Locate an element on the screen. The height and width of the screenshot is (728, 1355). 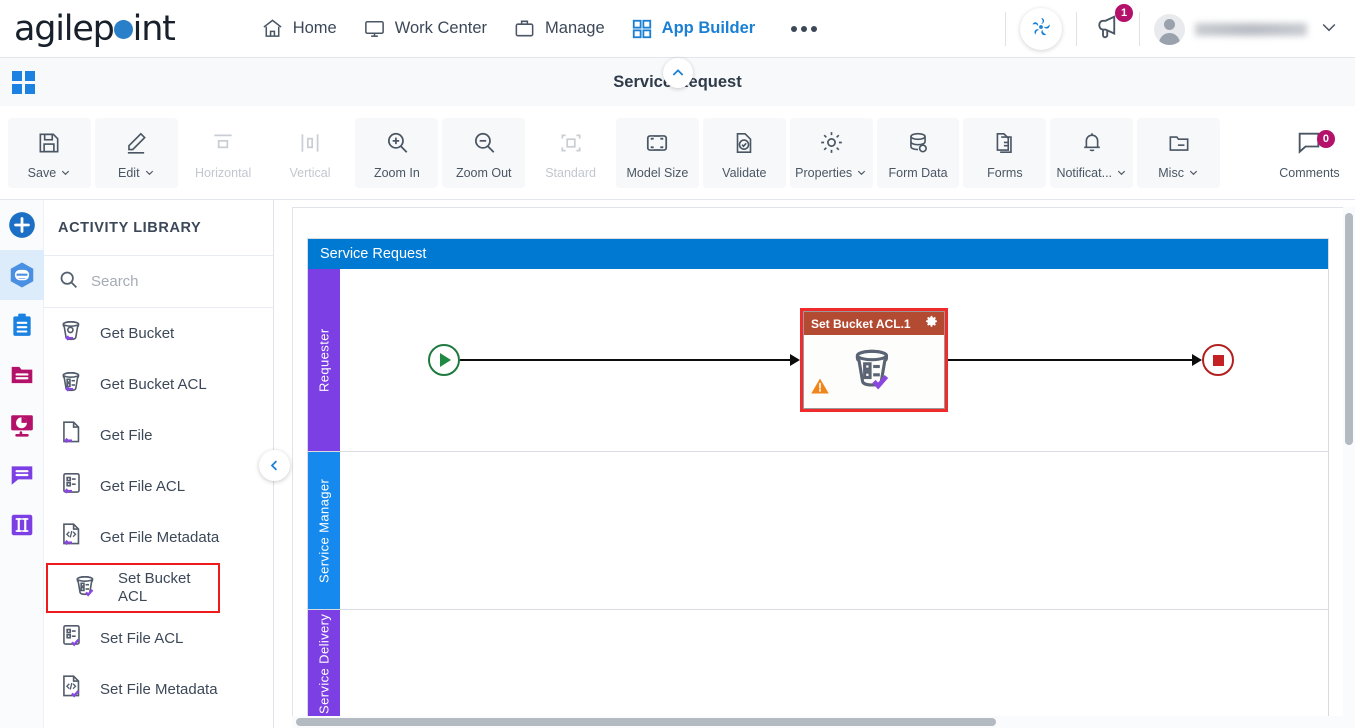
chevron-left-icon is located at coordinates (273, 465).